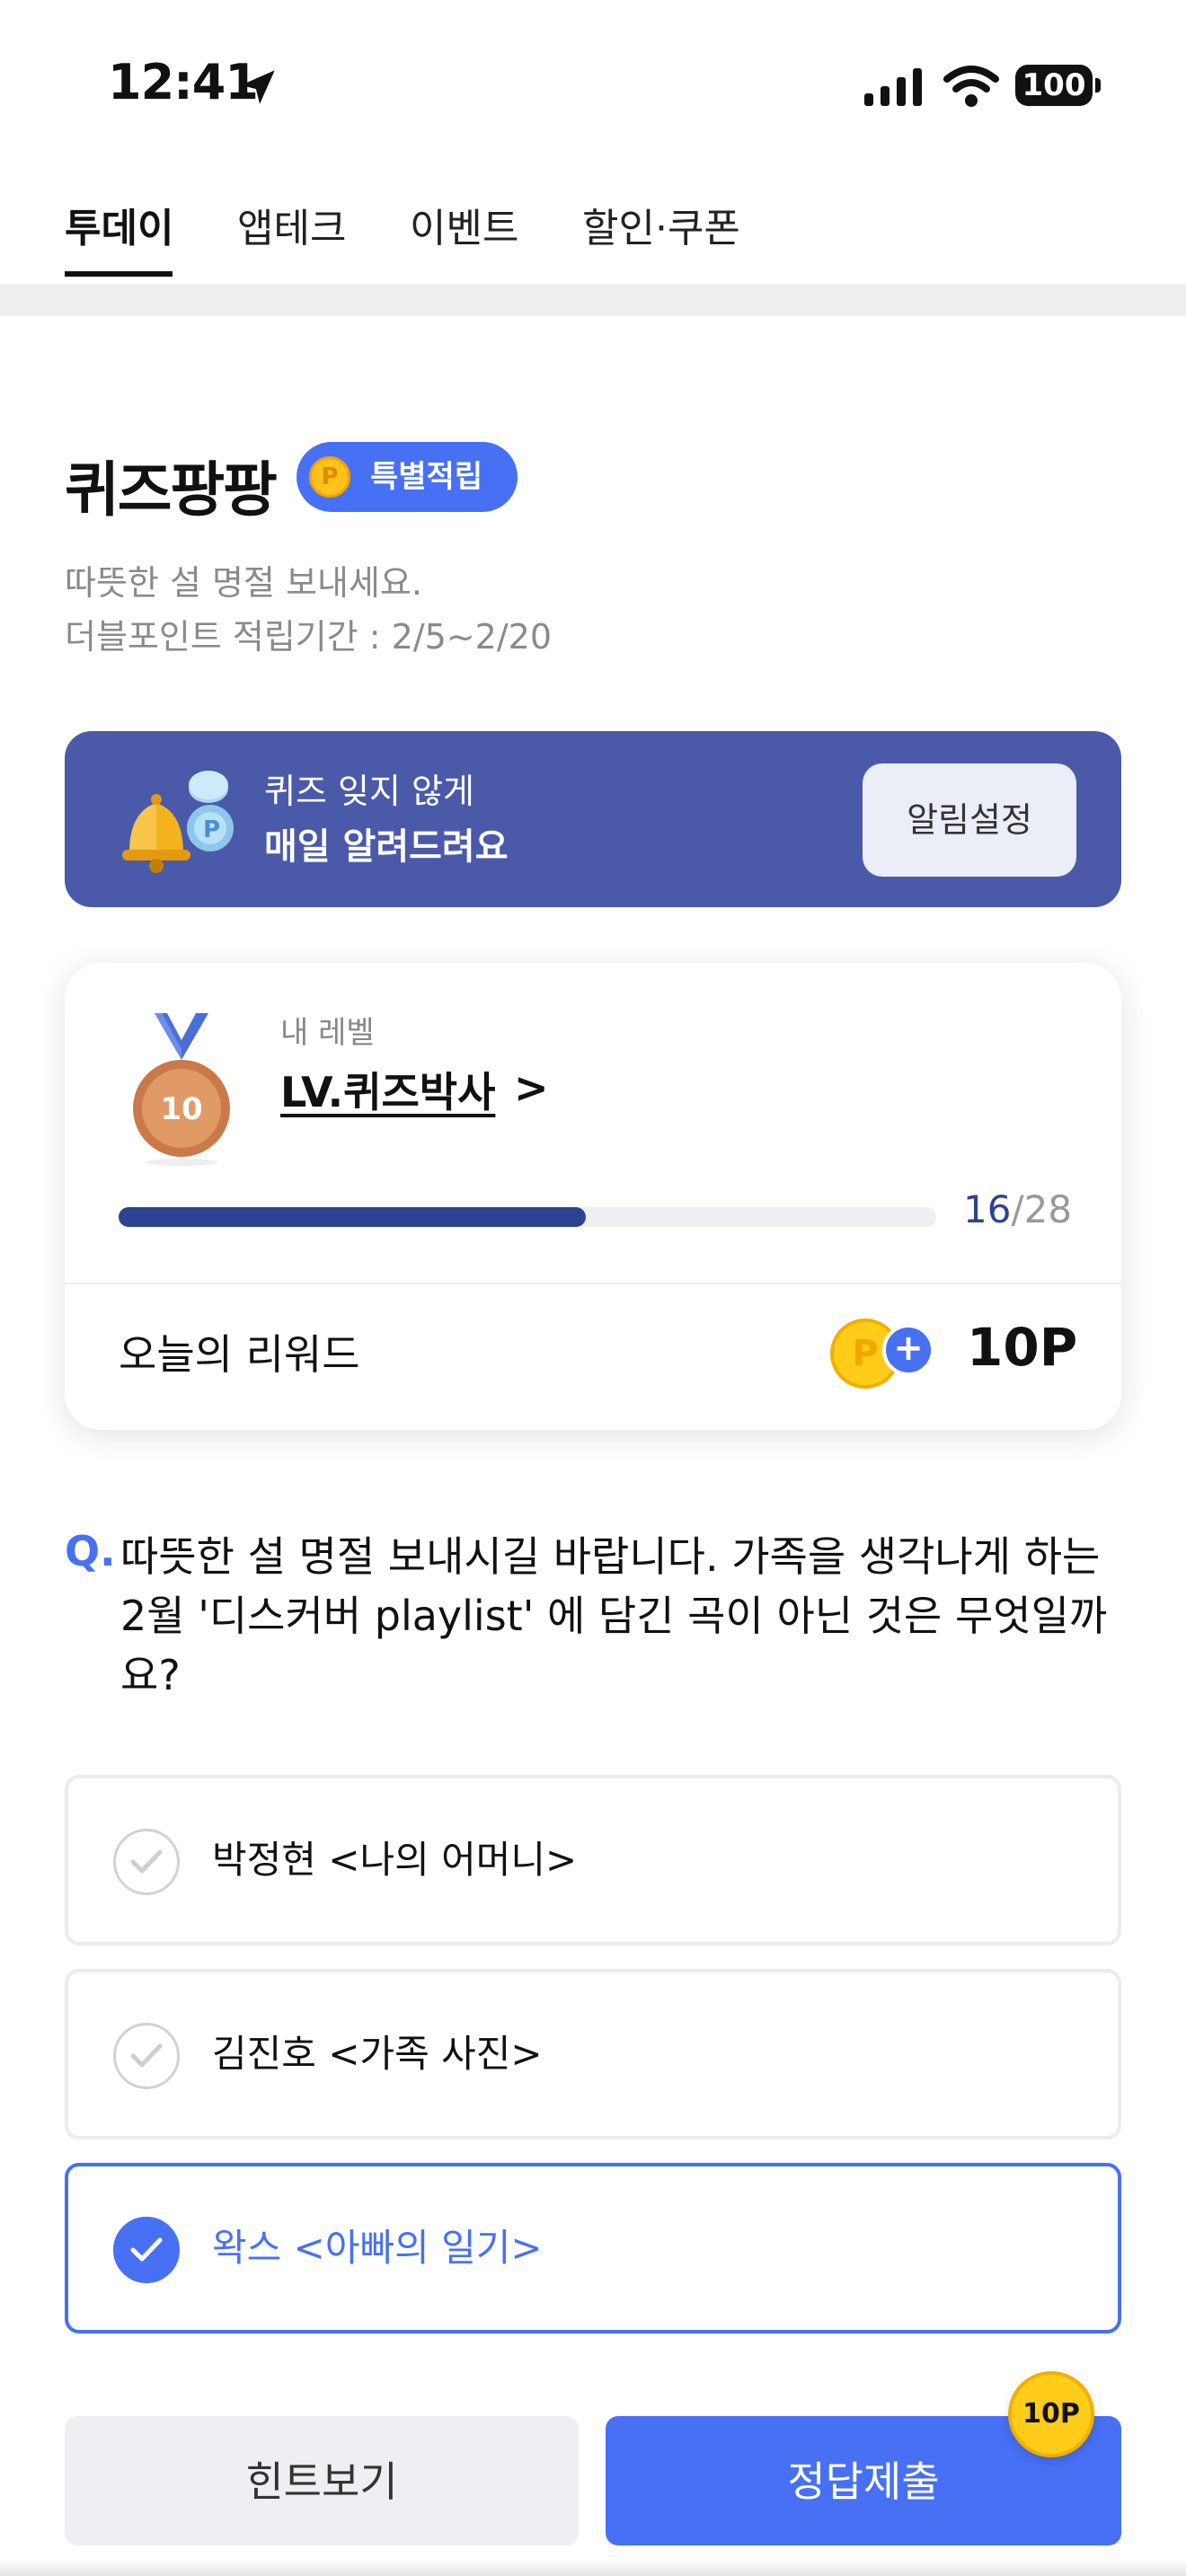 The image size is (1186, 2576). I want to click on reward-label: 오늘의 리워드, so click(239, 1354).